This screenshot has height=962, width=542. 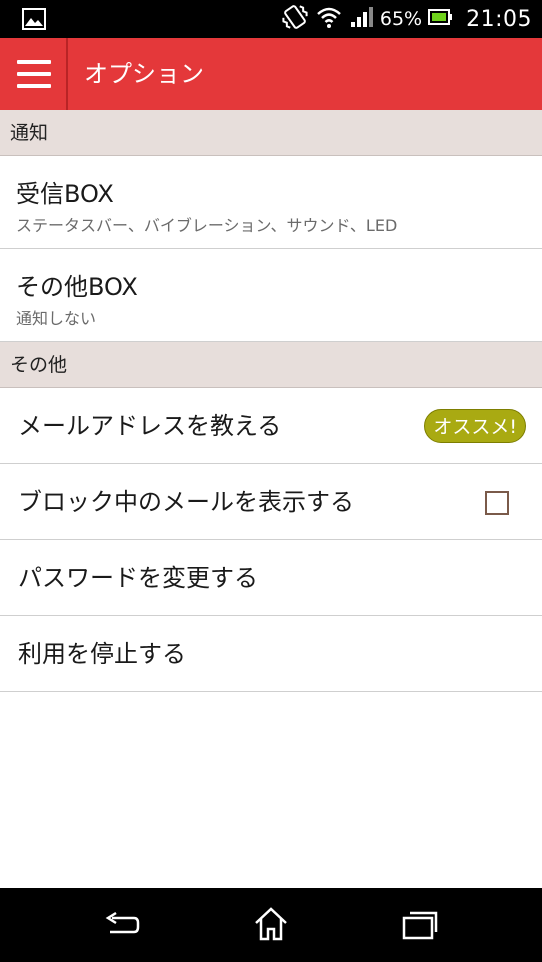 I want to click on navigation-bar, so click(x=271, y=925).